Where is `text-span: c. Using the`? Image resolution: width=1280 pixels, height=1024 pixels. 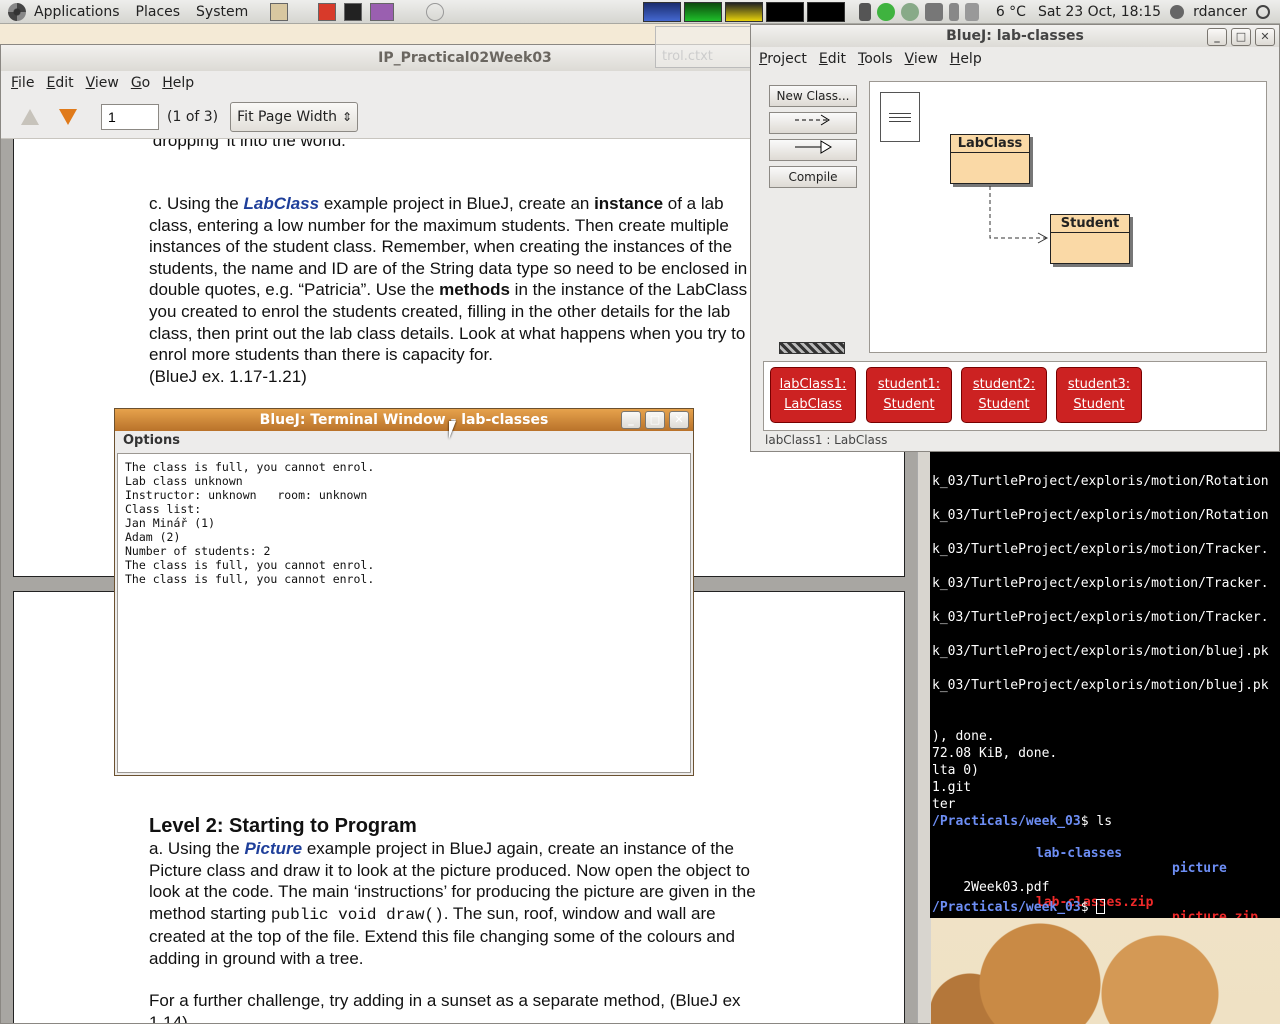 text-span: c. Using the is located at coordinates (196, 203).